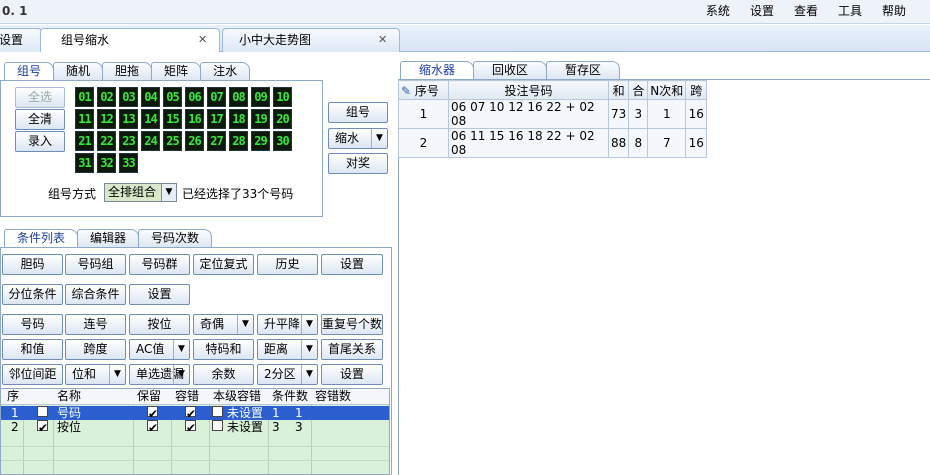 The width and height of the screenshot is (930, 475). What do you see at coordinates (282, 141) in the screenshot?
I see `number-cell: 30` at bounding box center [282, 141].